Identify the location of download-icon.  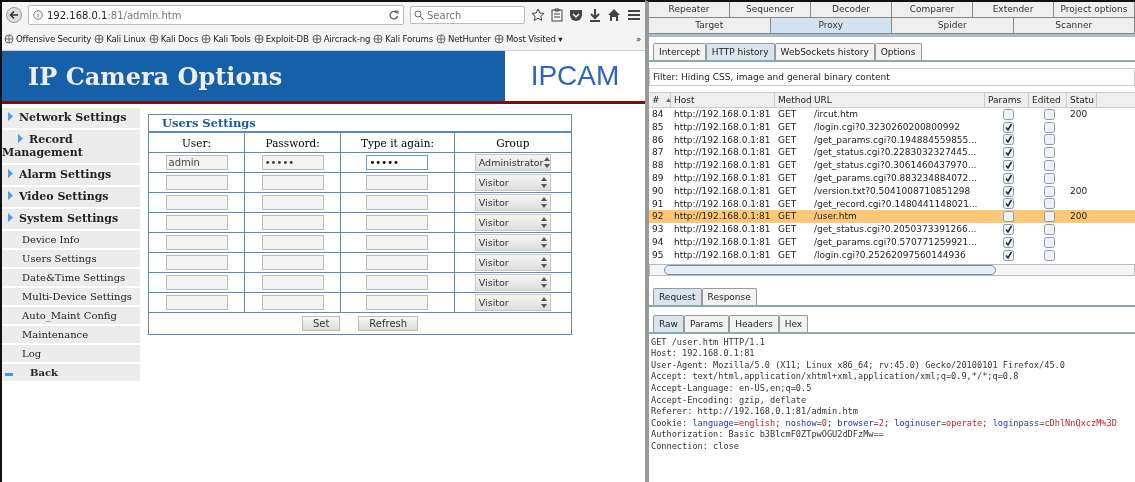
(595, 15).